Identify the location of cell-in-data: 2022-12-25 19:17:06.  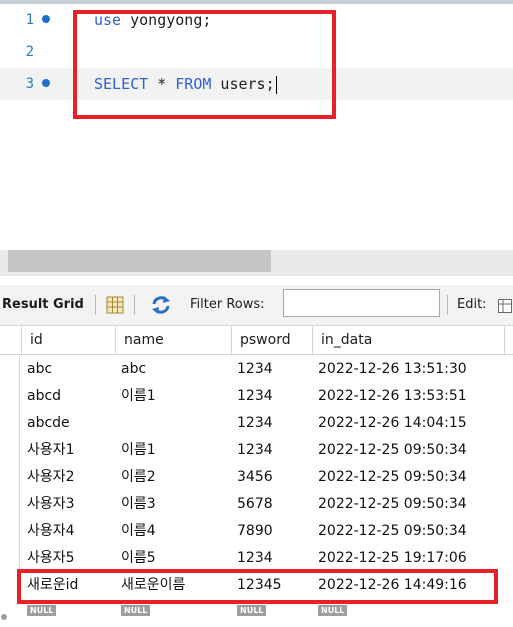
(409, 558).